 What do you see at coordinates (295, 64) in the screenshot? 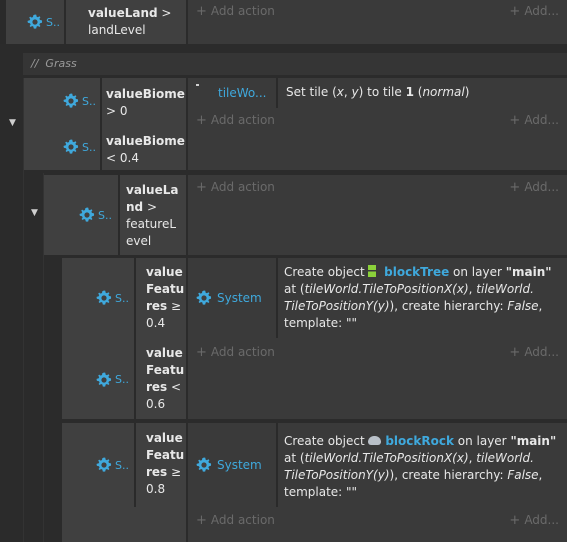
I see `comment-row: // Grass` at bounding box center [295, 64].